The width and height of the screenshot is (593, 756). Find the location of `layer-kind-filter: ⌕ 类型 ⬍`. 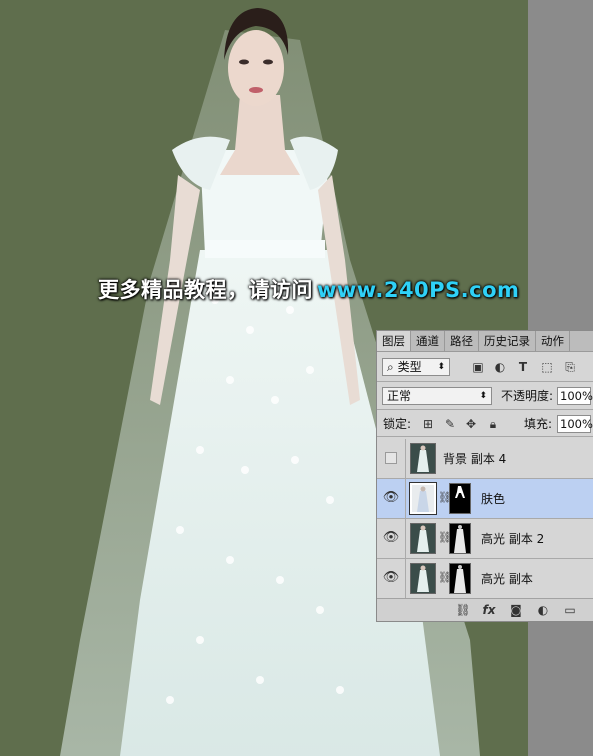

layer-kind-filter: ⌕ 类型 ⬍ is located at coordinates (416, 367).